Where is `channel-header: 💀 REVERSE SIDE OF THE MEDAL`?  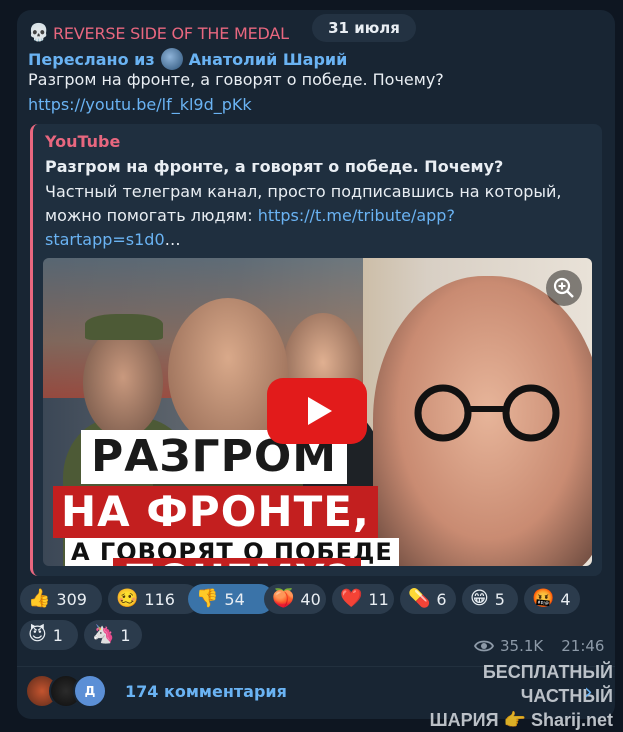
channel-header: 💀 REVERSE SIDE OF THE MEDAL is located at coordinates (158, 33).